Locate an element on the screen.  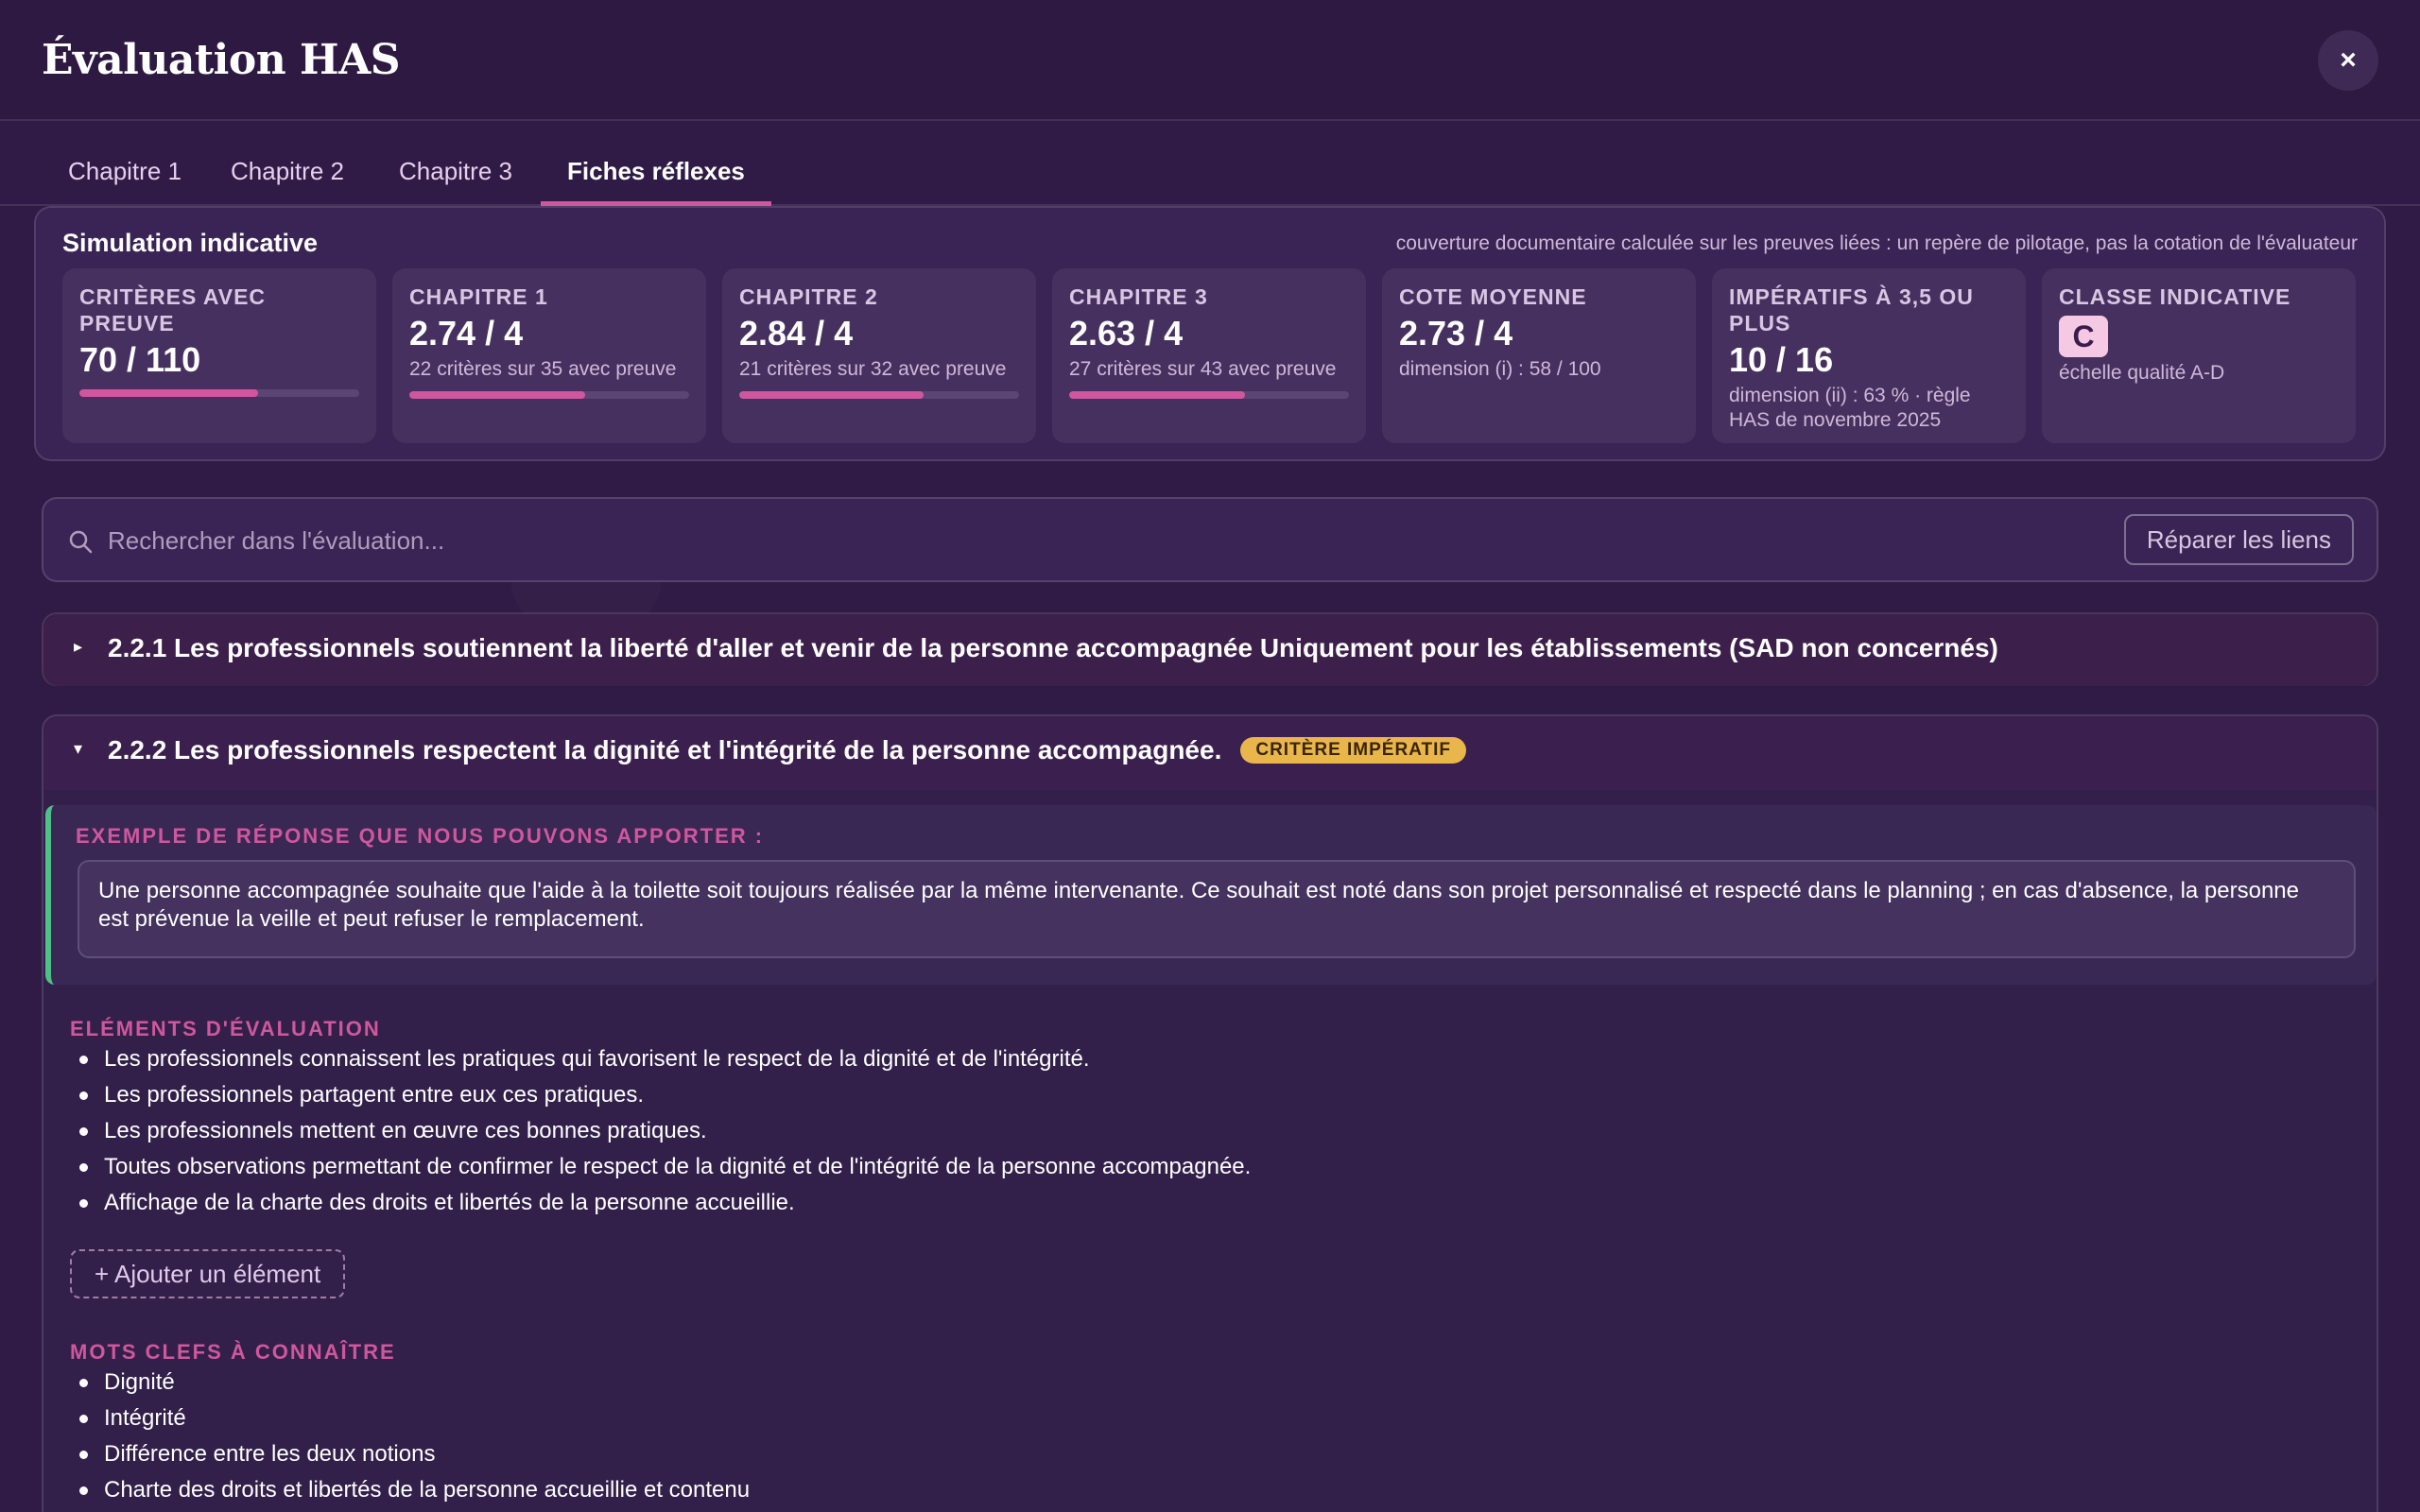
search-input is located at coordinates (1082, 540).